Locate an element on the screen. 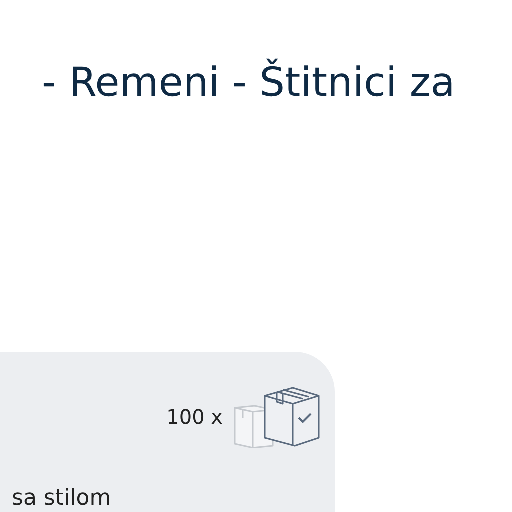 The width and height of the screenshot is (512, 512). boxes-icon is located at coordinates (278, 417).